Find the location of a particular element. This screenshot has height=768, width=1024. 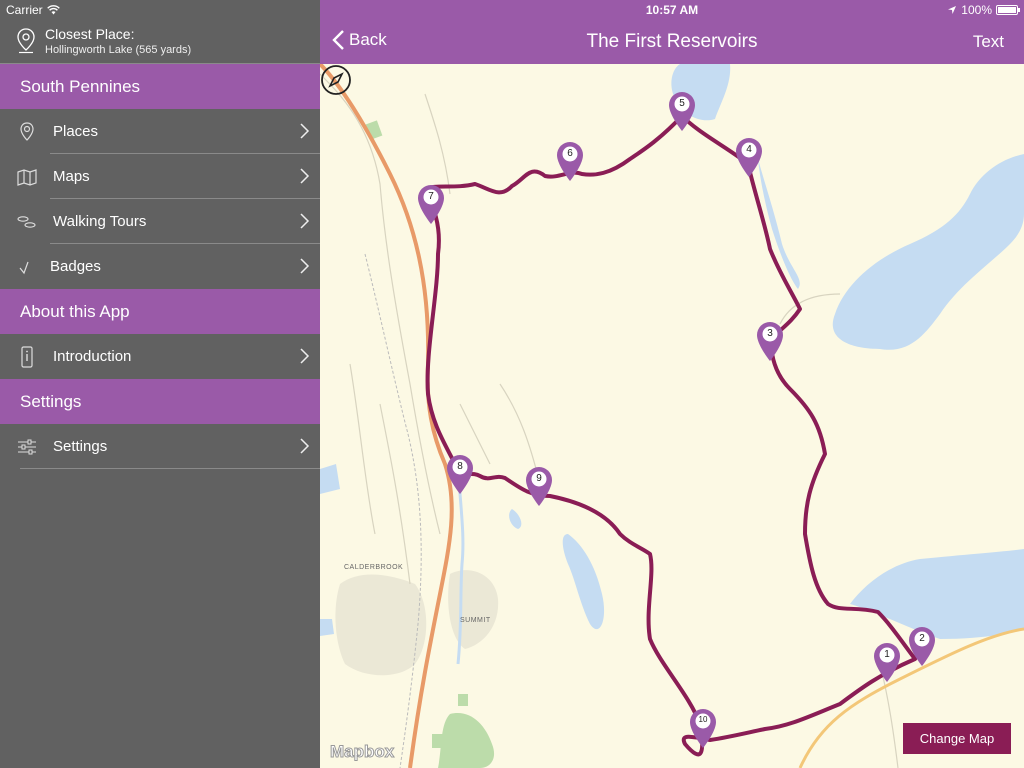

page-title: The First Reservoirs is located at coordinates (672, 41).